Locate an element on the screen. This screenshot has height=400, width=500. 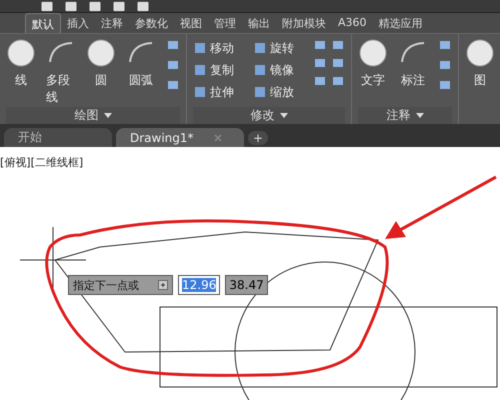
ribbon-tool: 文字 is located at coordinates (373, 63).